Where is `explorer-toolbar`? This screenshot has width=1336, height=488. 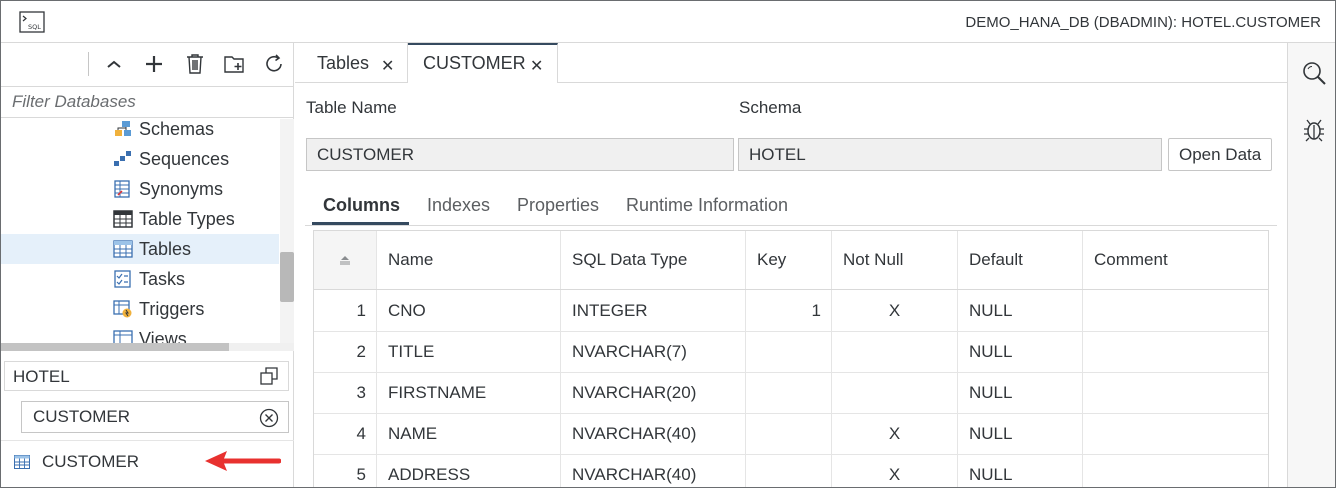 explorer-toolbar is located at coordinates (147, 64).